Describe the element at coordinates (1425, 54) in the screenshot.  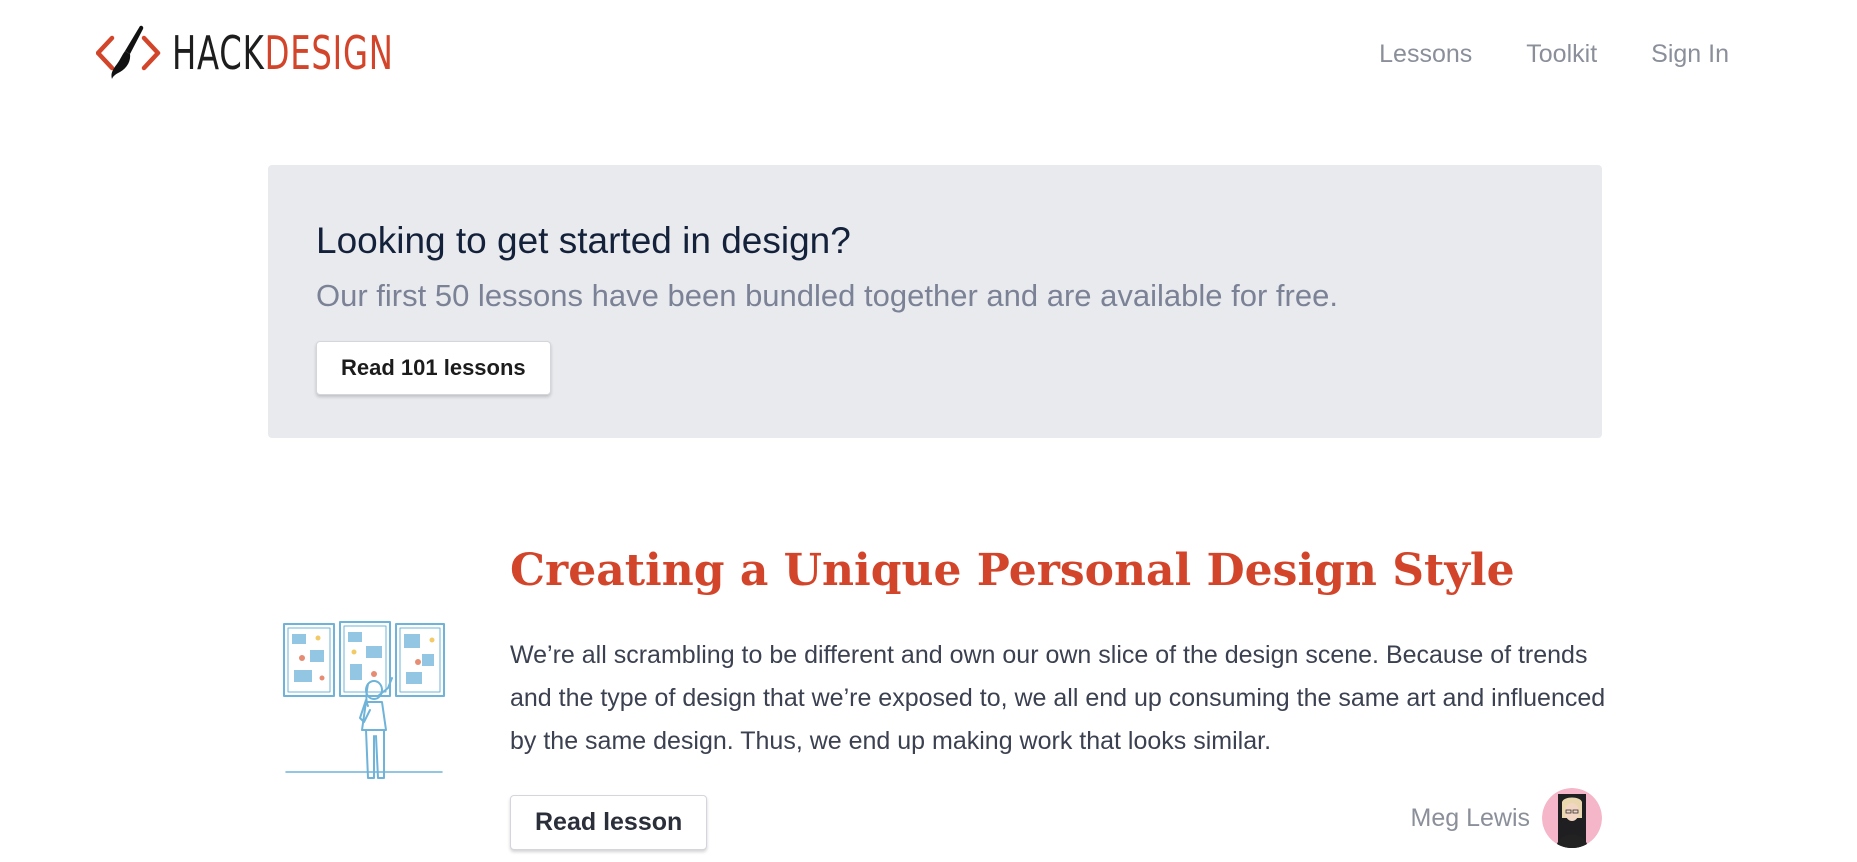
I see `nav-lessons: Lessons` at that location.